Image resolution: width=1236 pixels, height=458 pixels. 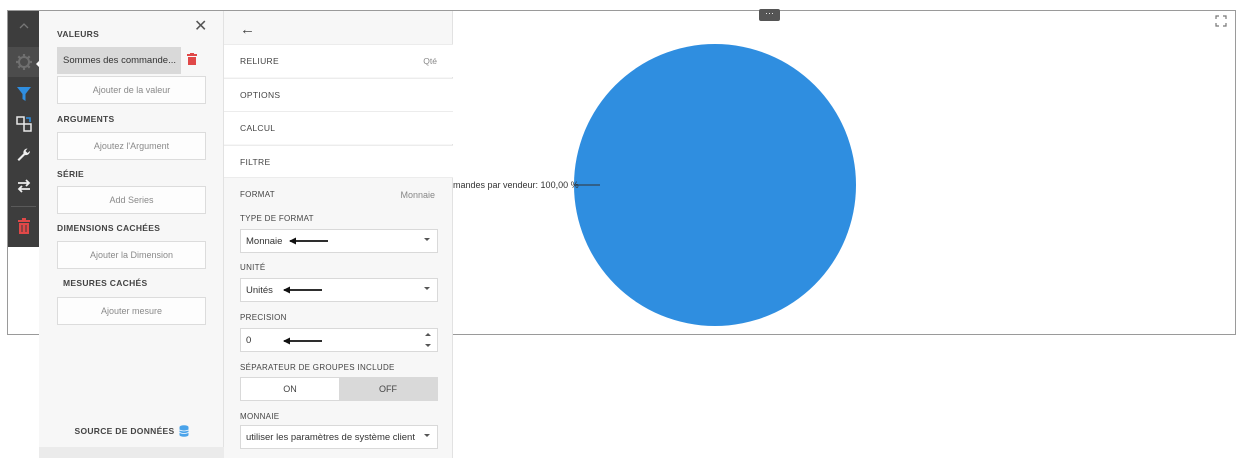 I want to click on add-argument-button: Ajoutez l'Argument, so click(x=131, y=146).